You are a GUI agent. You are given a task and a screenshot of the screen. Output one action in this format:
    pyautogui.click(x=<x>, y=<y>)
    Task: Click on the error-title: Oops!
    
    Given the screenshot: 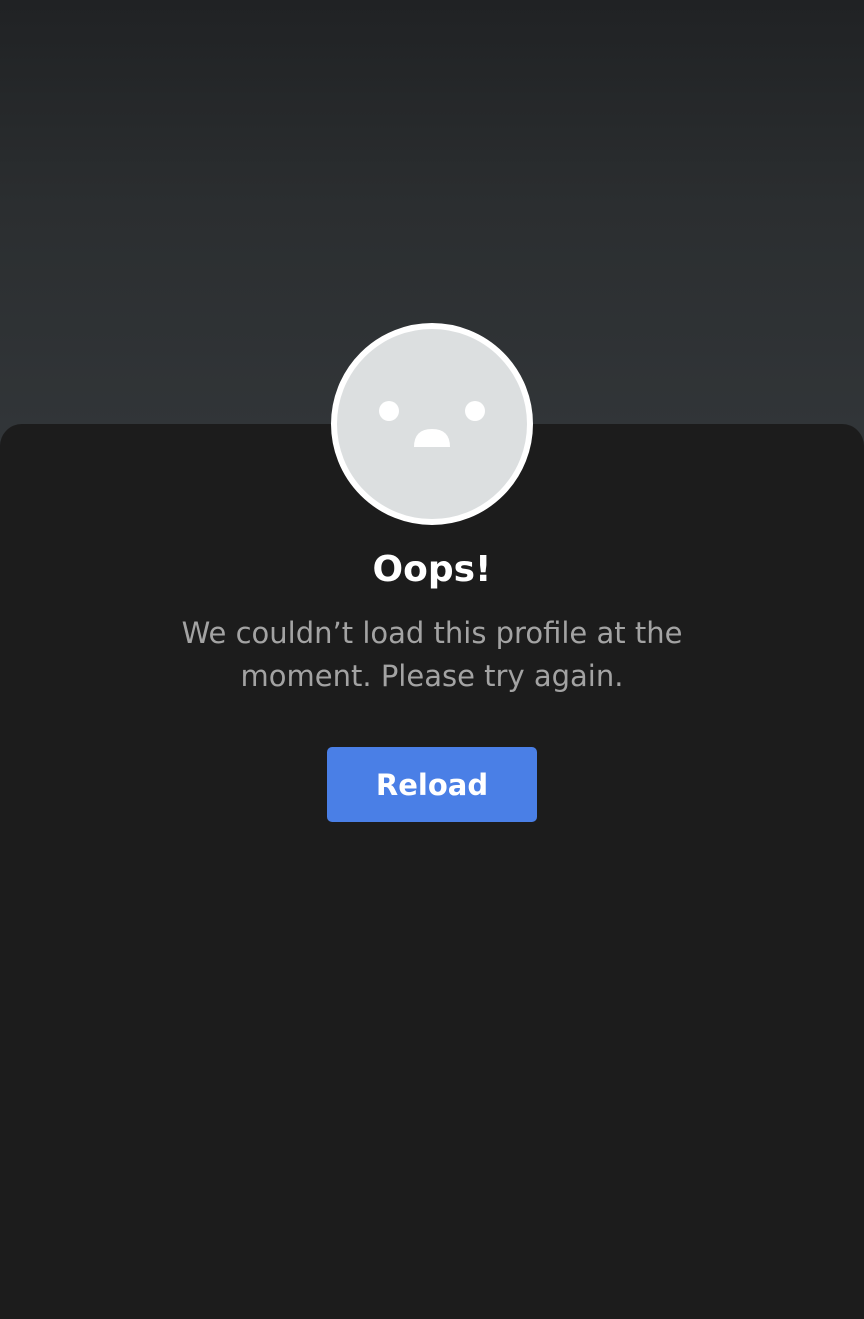 What is the action you would take?
    pyautogui.click(x=432, y=569)
    